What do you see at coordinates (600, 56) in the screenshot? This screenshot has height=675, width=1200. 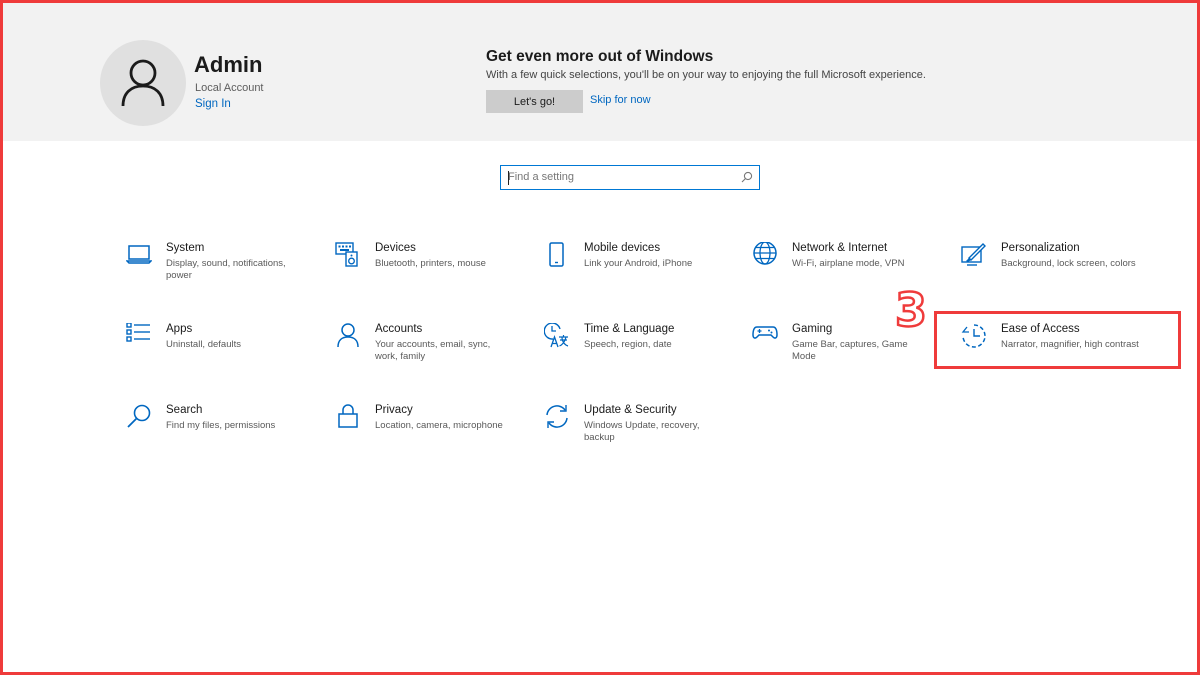 I see `promo-title: Get even more out of Windows` at bounding box center [600, 56].